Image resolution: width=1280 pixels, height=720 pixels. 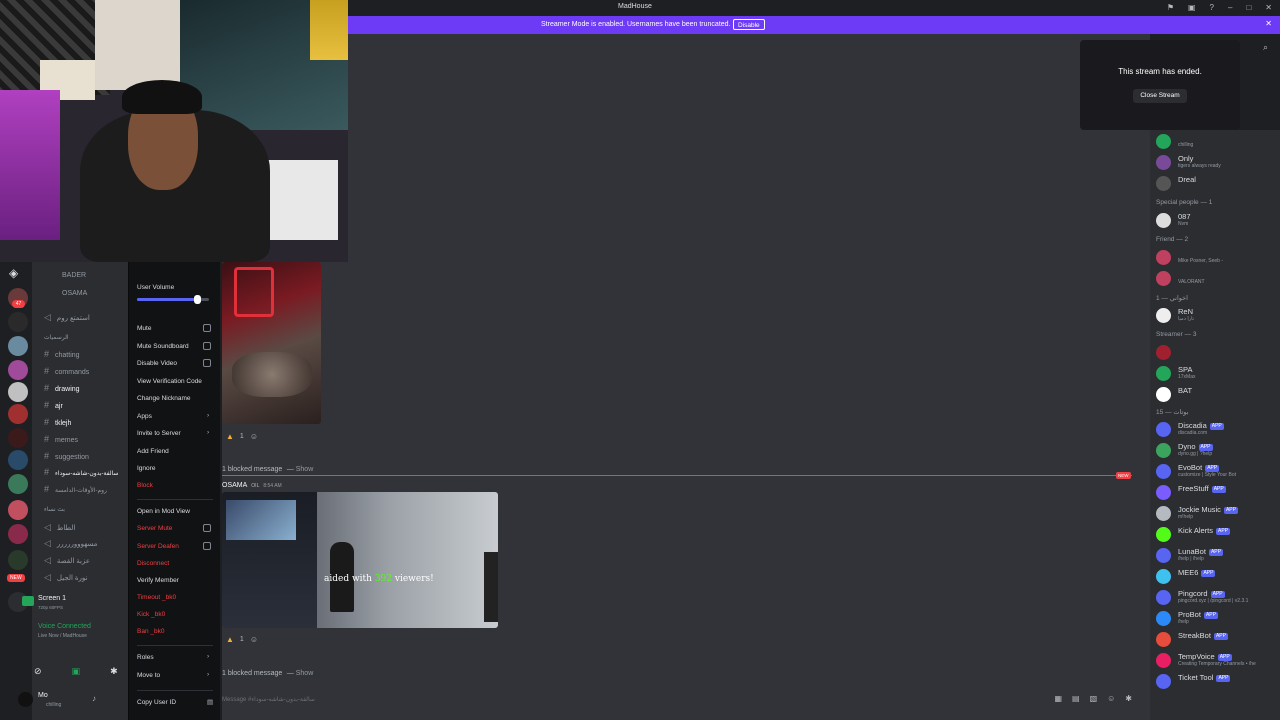 I want to click on voice-channel: ◁ استمتع روم, so click(x=67, y=317).